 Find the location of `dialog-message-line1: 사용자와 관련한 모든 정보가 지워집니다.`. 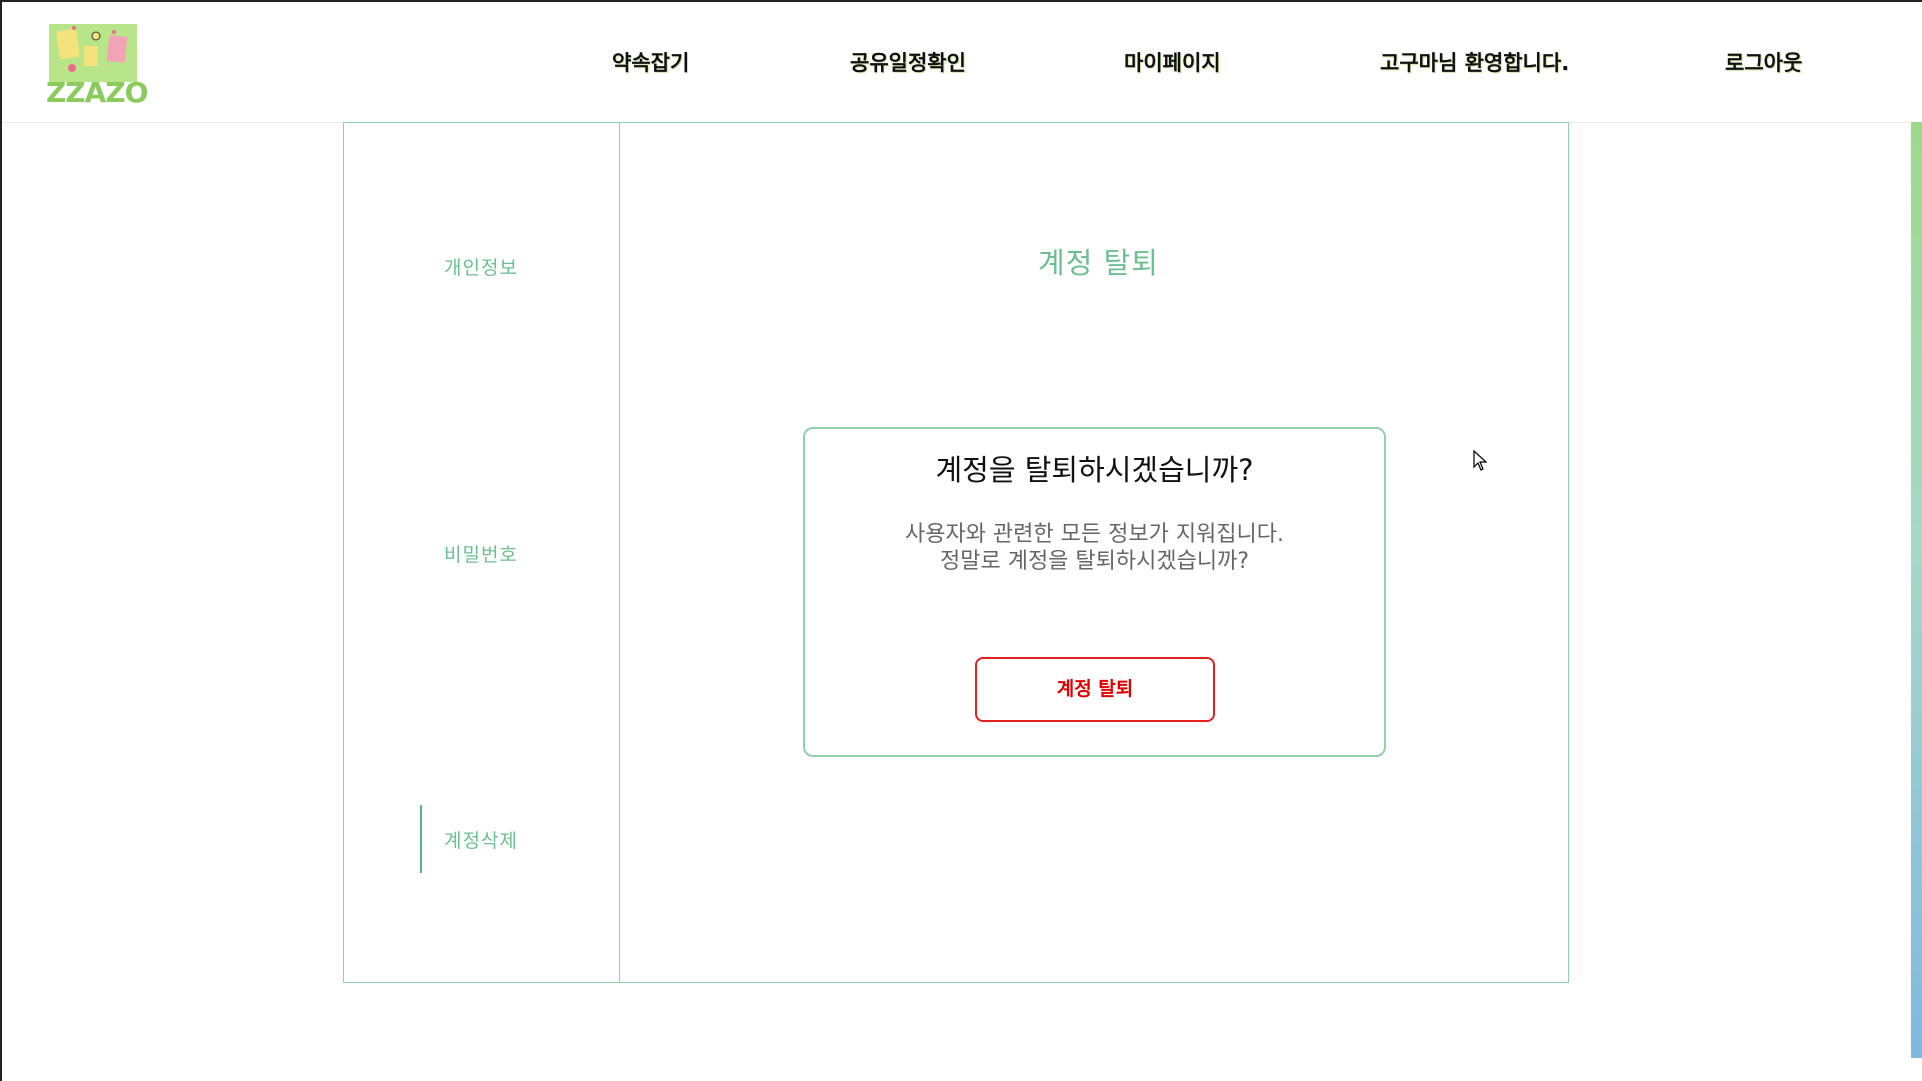

dialog-message-line1: 사용자와 관련한 모든 정보가 지워집니다. is located at coordinates (1094, 534).